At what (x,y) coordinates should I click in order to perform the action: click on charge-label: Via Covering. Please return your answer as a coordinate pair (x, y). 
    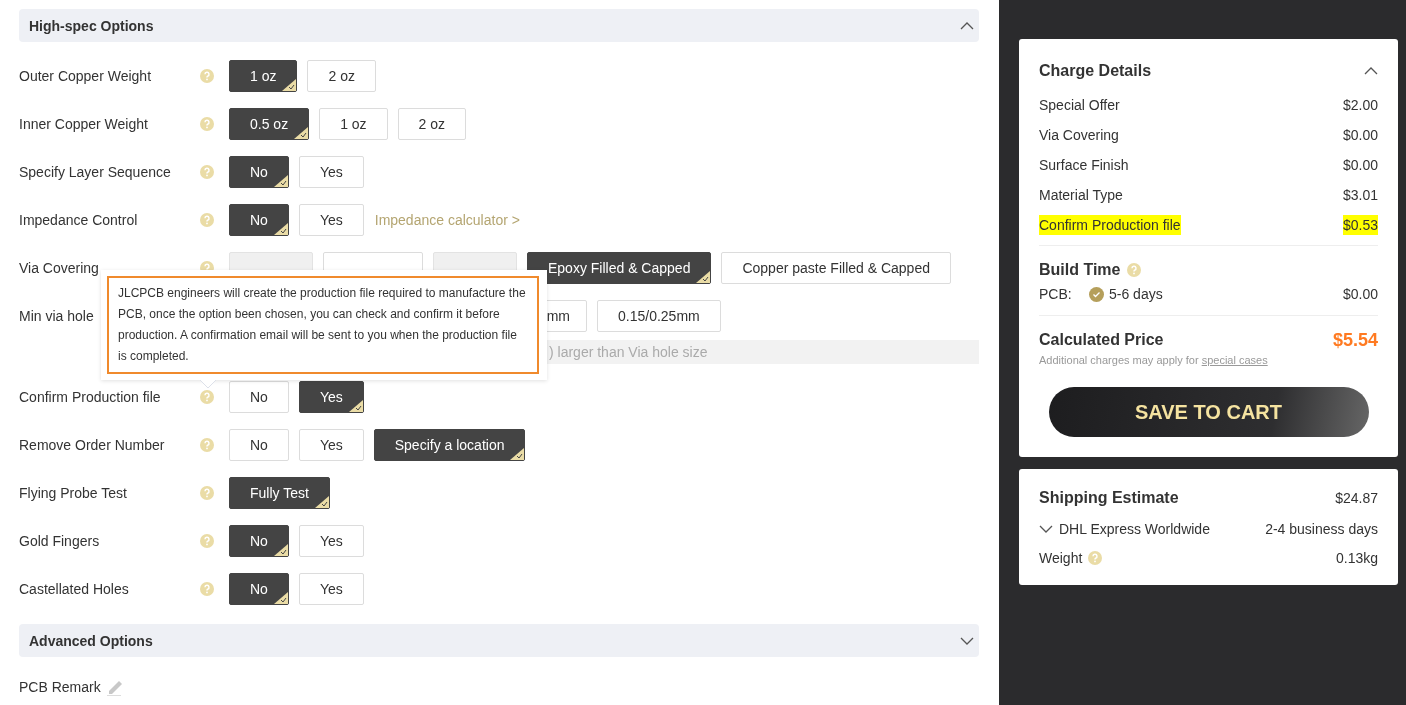
    Looking at the image, I should click on (1079, 135).